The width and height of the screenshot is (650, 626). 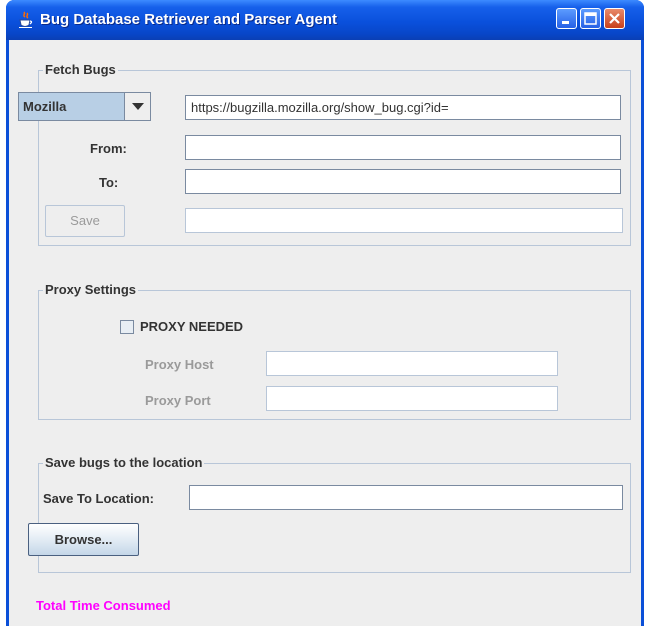 What do you see at coordinates (85, 221) in the screenshot?
I see `save-button: Save` at bounding box center [85, 221].